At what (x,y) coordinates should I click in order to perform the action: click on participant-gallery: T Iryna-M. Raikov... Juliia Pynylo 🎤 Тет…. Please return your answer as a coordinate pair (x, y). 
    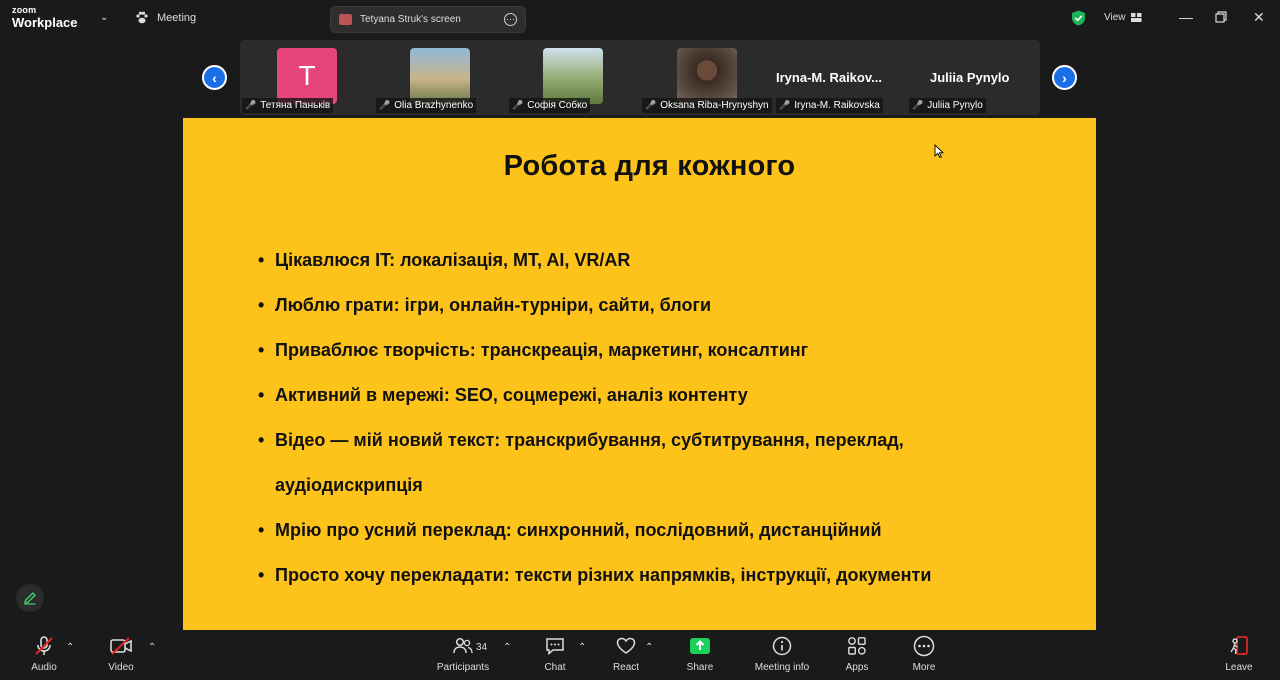
    Looking at the image, I should click on (640, 77).